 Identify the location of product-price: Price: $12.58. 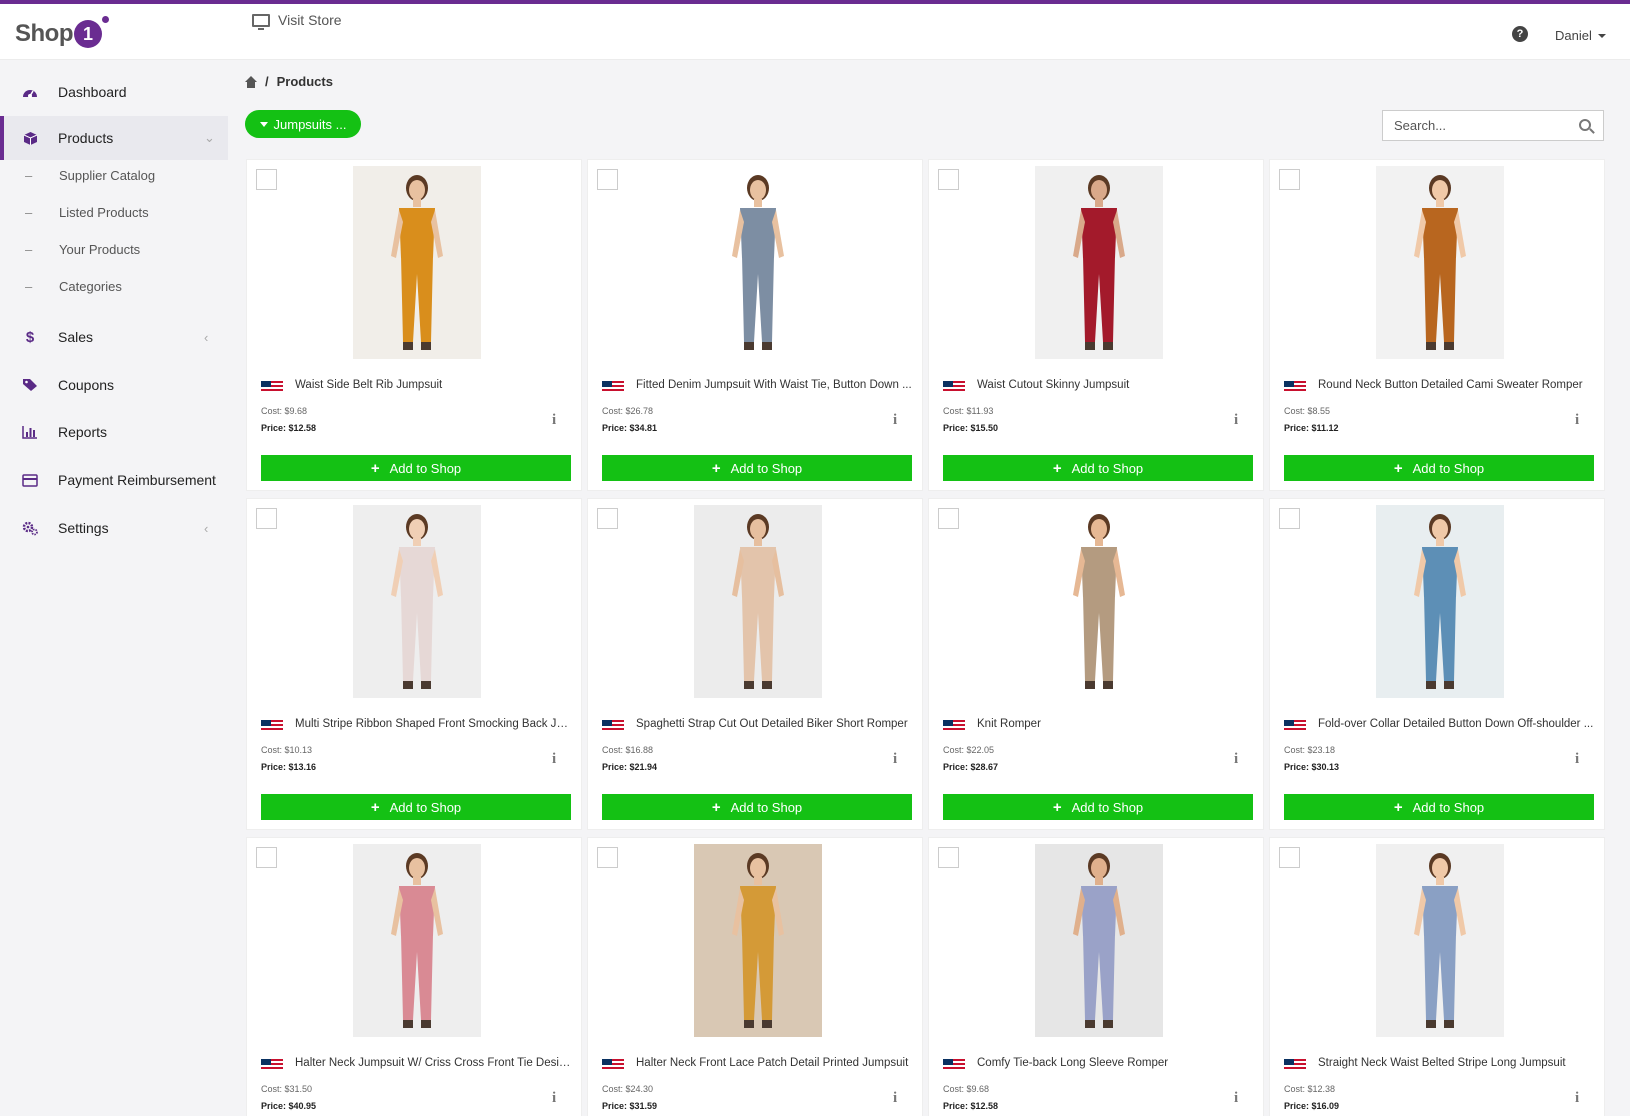
(289, 428).